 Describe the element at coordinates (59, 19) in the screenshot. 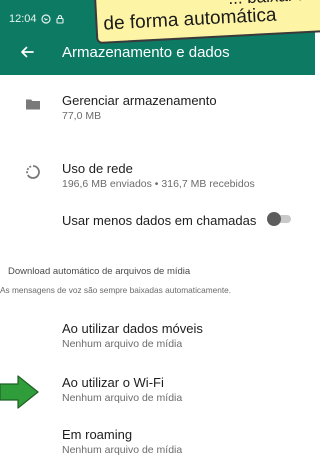

I see `lock-icon` at that location.